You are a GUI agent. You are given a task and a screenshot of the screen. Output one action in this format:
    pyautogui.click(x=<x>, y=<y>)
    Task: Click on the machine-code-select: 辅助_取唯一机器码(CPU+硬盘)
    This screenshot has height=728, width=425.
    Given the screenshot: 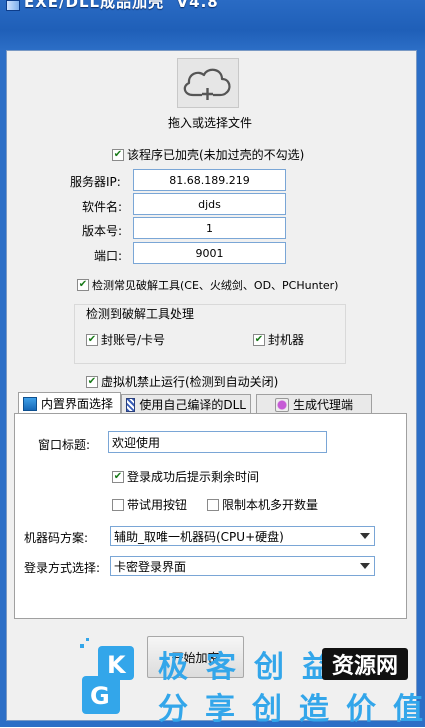 What is the action you would take?
    pyautogui.click(x=242, y=536)
    